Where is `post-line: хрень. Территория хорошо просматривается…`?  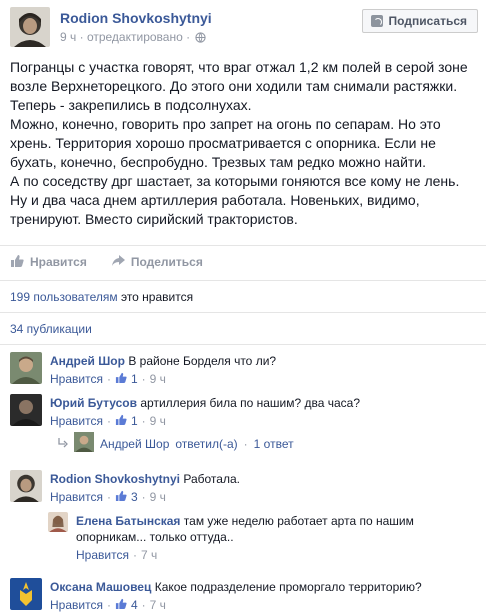
post-line: хрень. Территория хорошо просматривается… is located at coordinates (223, 143).